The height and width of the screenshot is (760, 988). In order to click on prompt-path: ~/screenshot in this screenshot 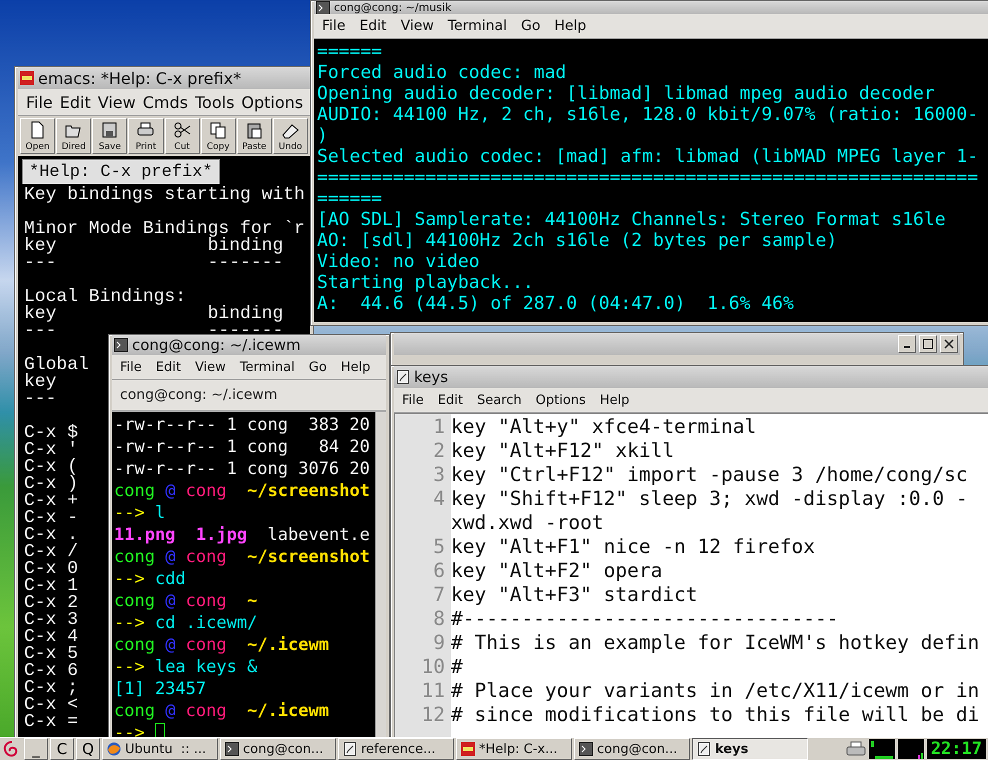, I will do `click(308, 557)`.